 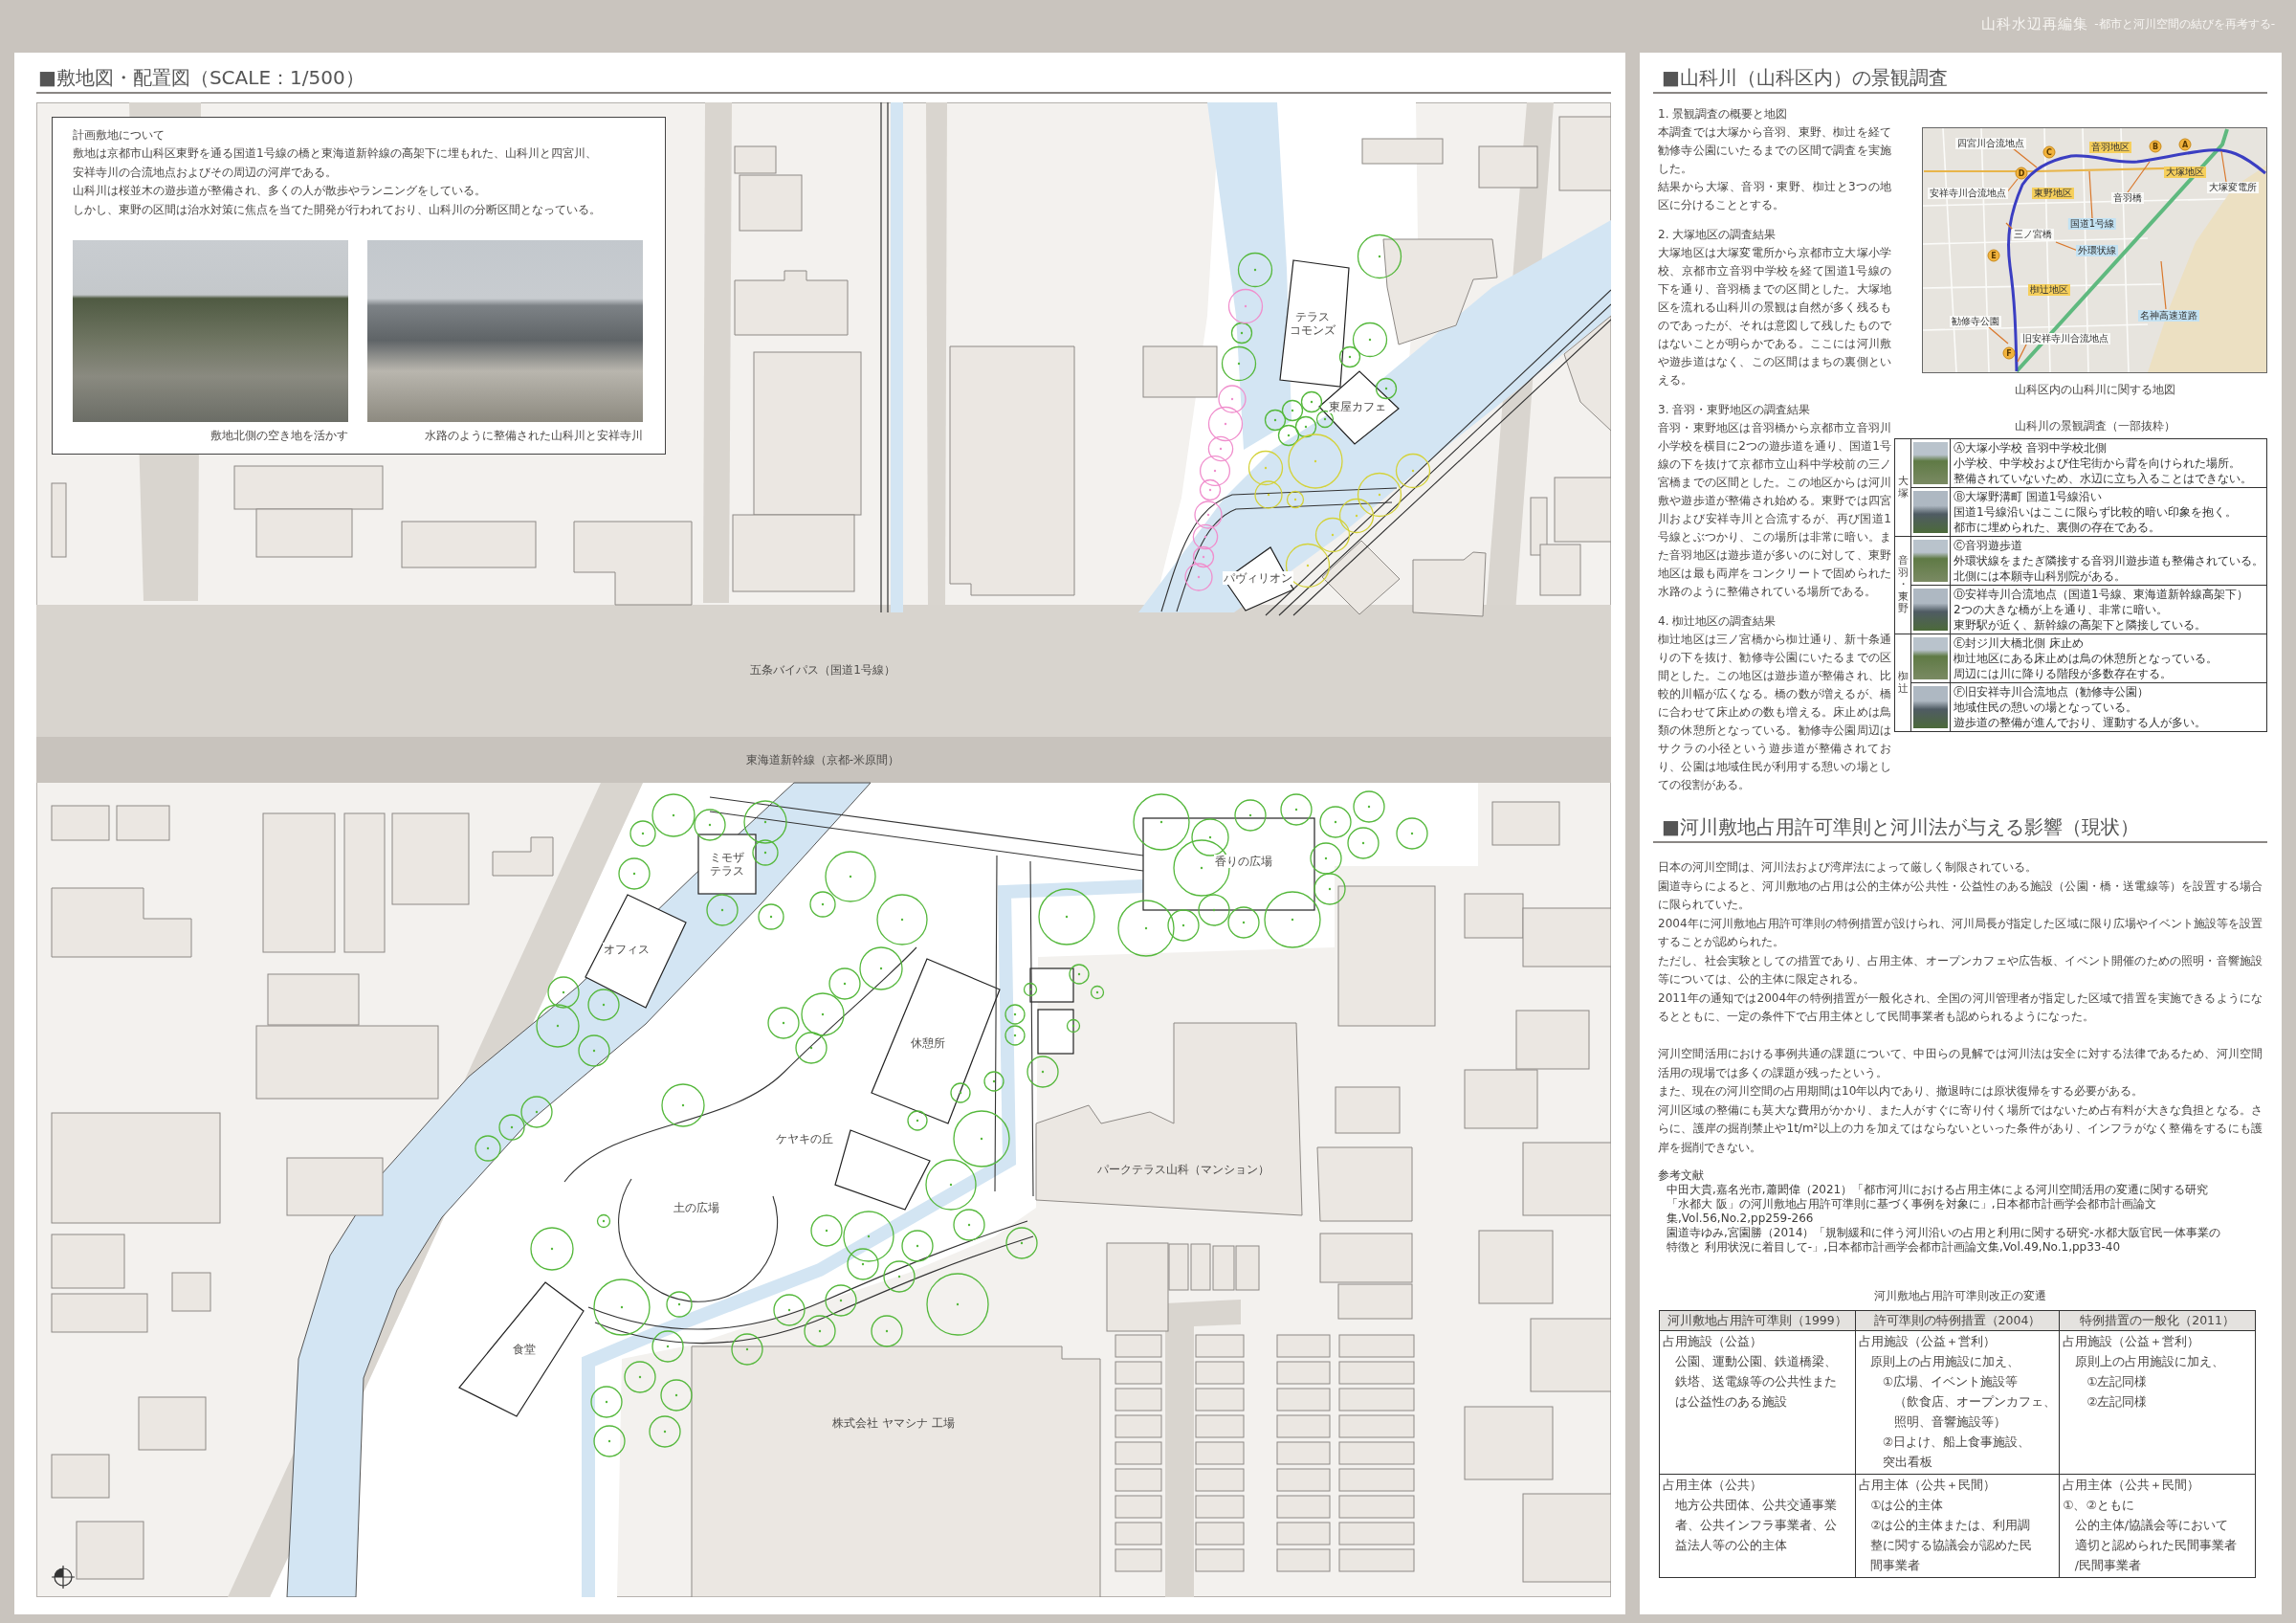 What do you see at coordinates (337, 209) in the screenshot?
I see `info-paragraph: しかし、東野の区間は治水対策に焦点を当てた開発が行われており、山科川の分断区間となっている。` at bounding box center [337, 209].